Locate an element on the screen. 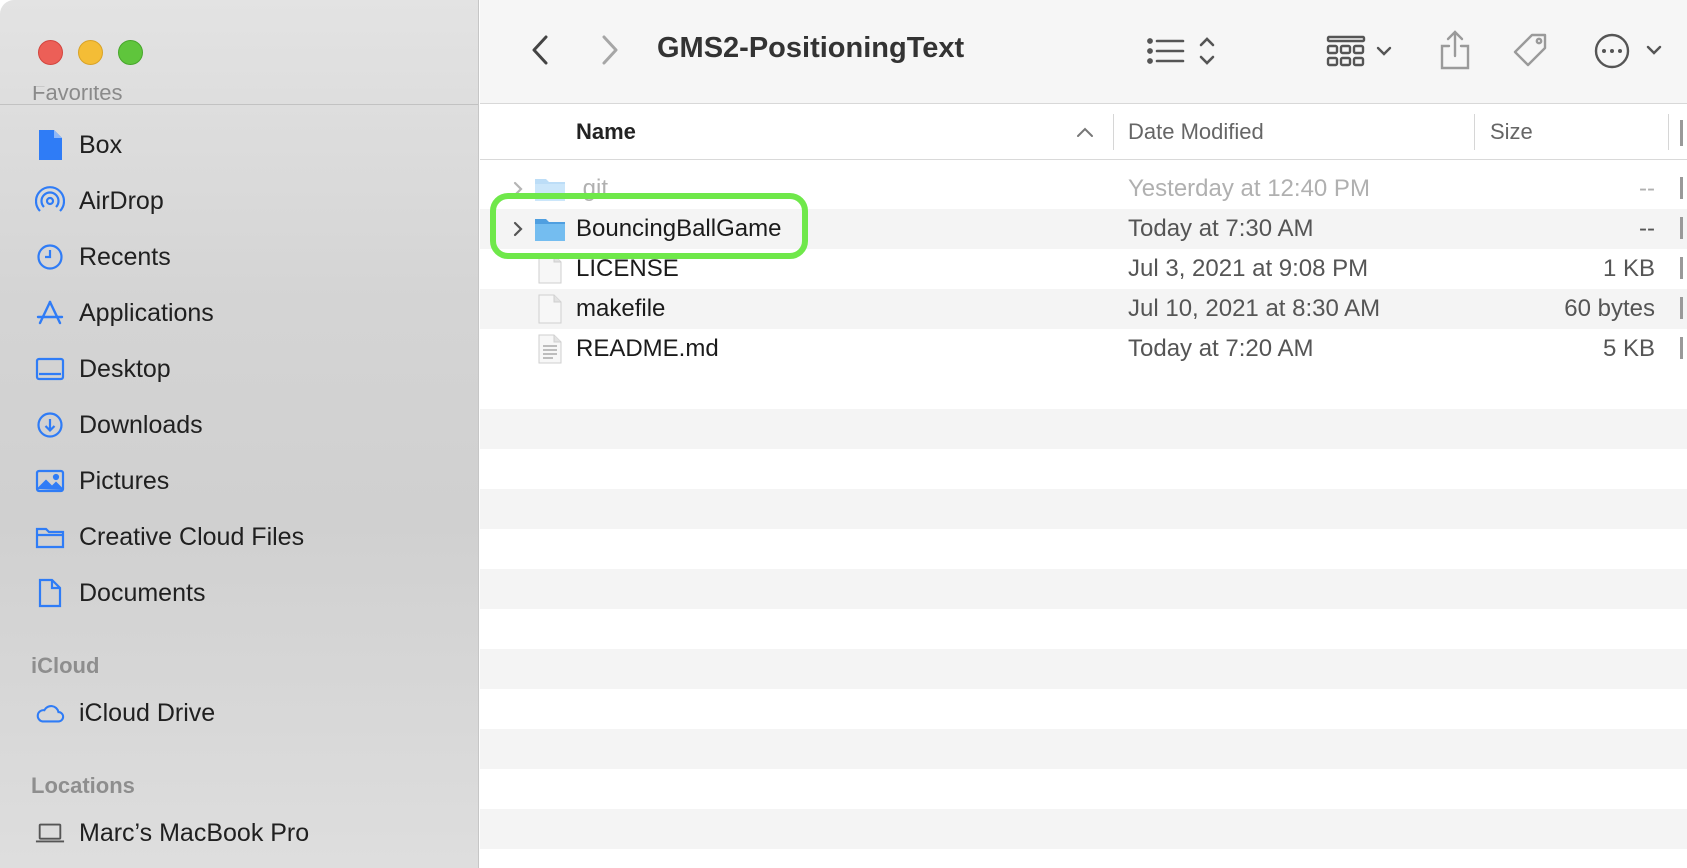 This screenshot has width=1687, height=868. sidebar-item-icloud-drive: iCloud Drive is located at coordinates (239, 713).